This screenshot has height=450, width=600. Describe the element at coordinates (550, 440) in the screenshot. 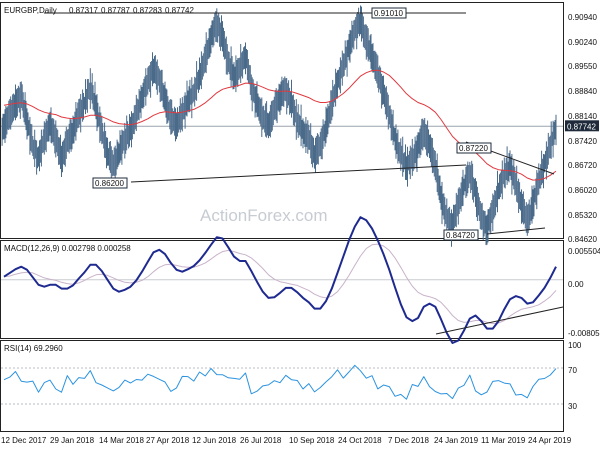

I see `x-tick: 24 Apr 2019` at that location.